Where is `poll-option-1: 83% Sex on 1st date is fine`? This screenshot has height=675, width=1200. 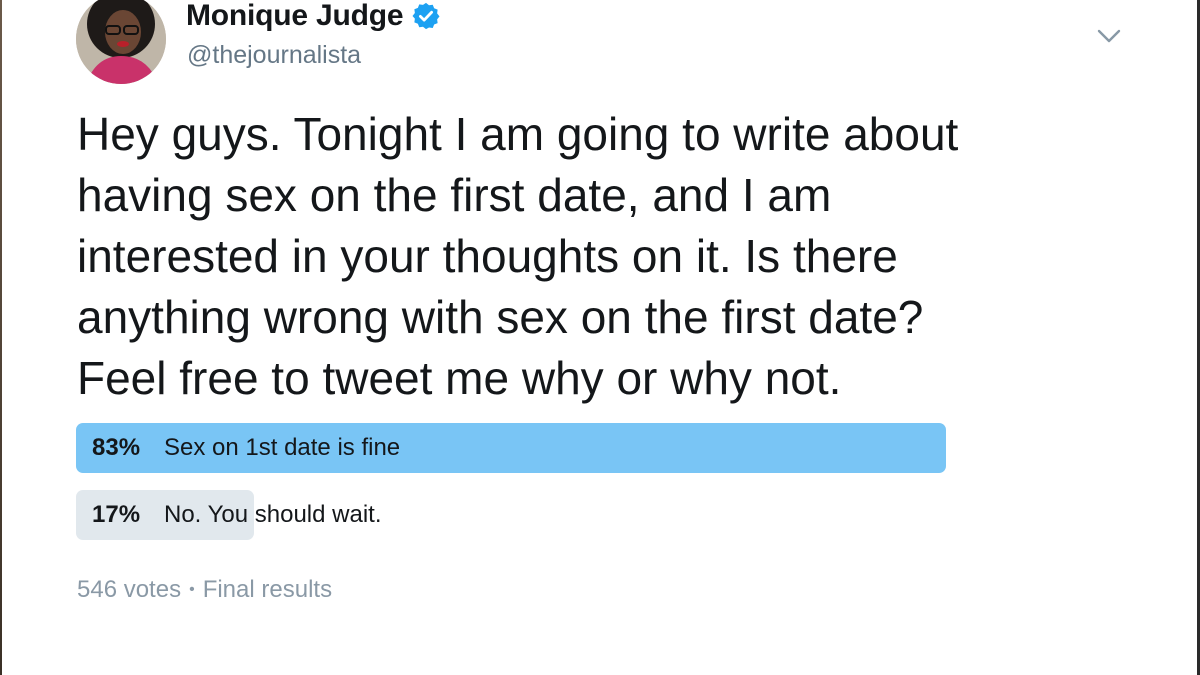 poll-option-1: 83% Sex on 1st date is fine is located at coordinates (511, 448).